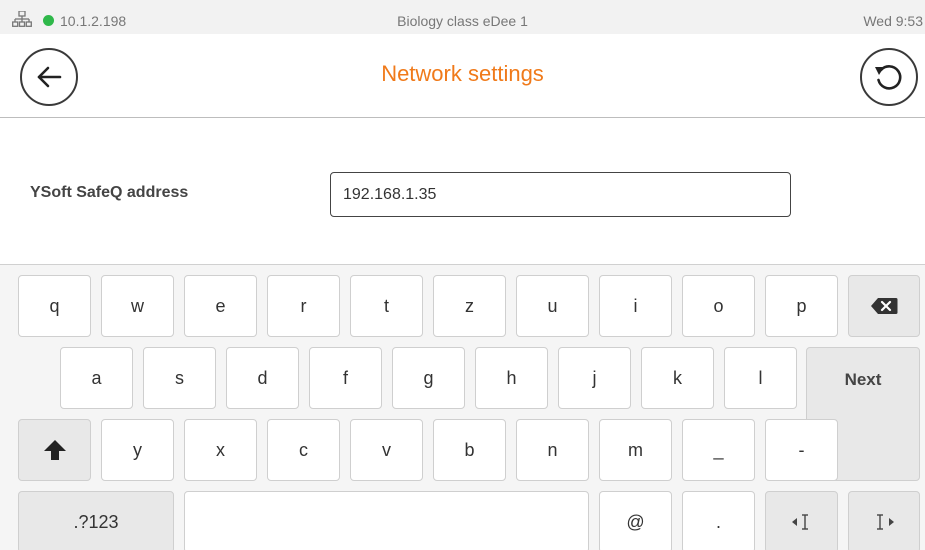 This screenshot has height=550, width=925. I want to click on key-a: a, so click(96, 378).